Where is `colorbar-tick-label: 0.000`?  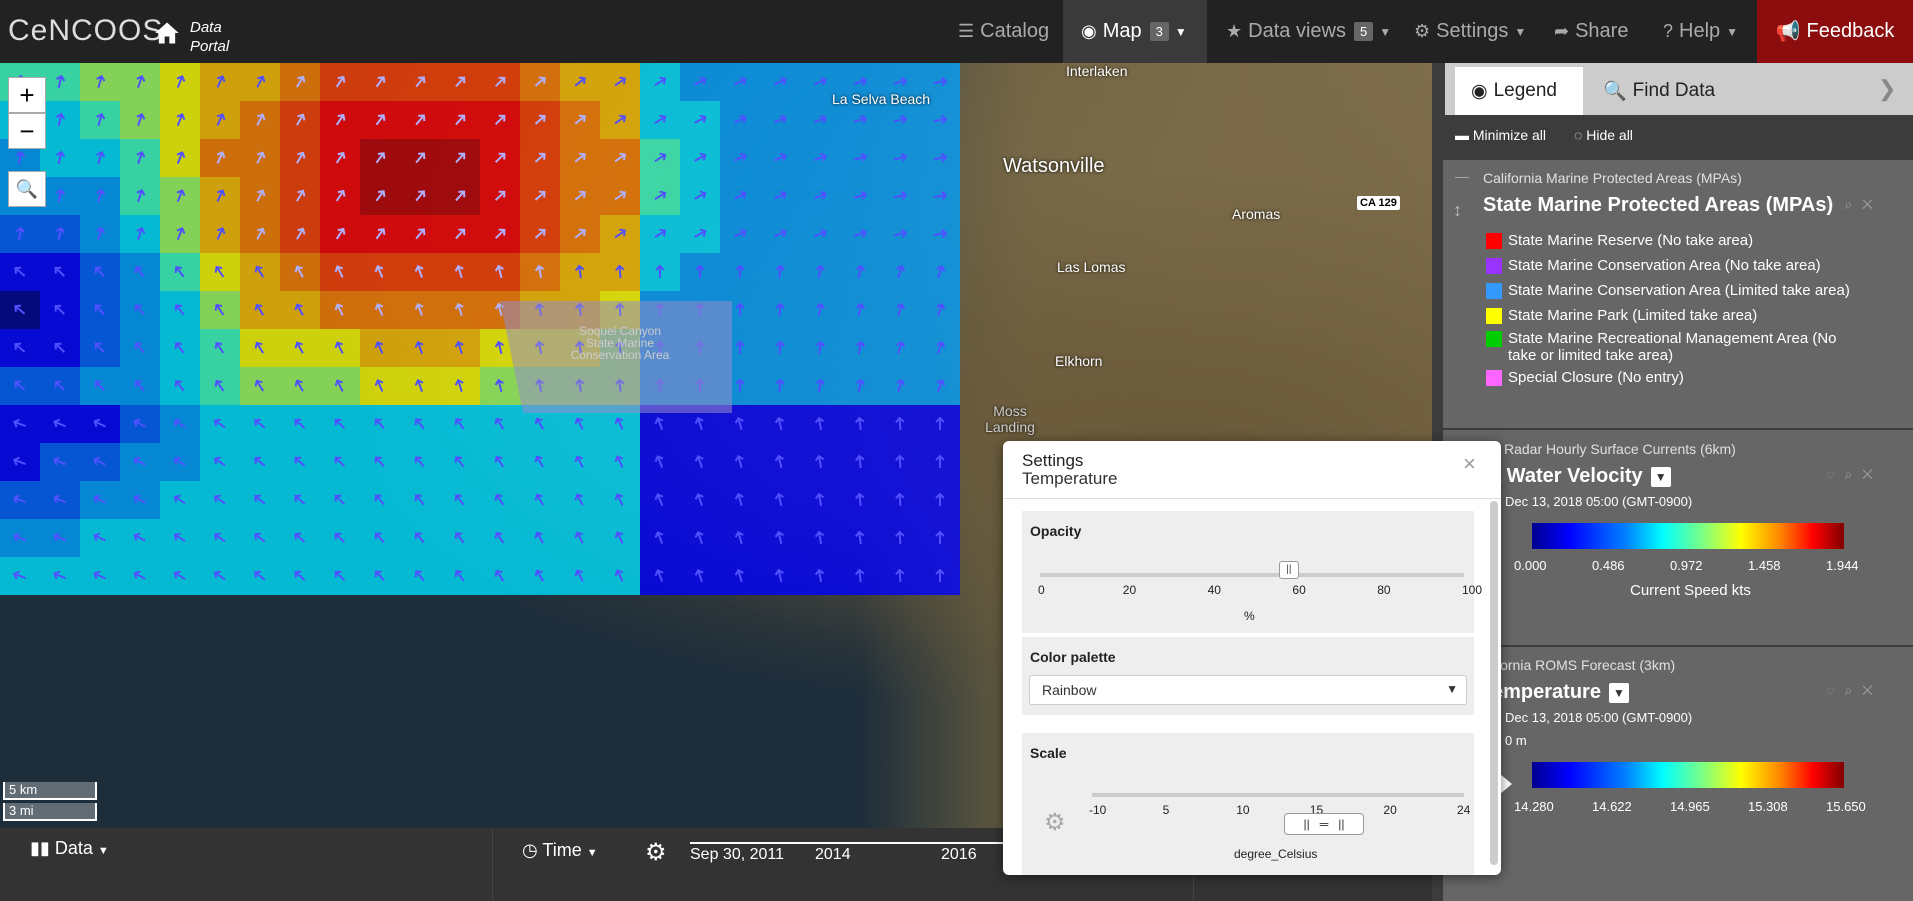
colorbar-tick-label: 0.000 is located at coordinates (1530, 565).